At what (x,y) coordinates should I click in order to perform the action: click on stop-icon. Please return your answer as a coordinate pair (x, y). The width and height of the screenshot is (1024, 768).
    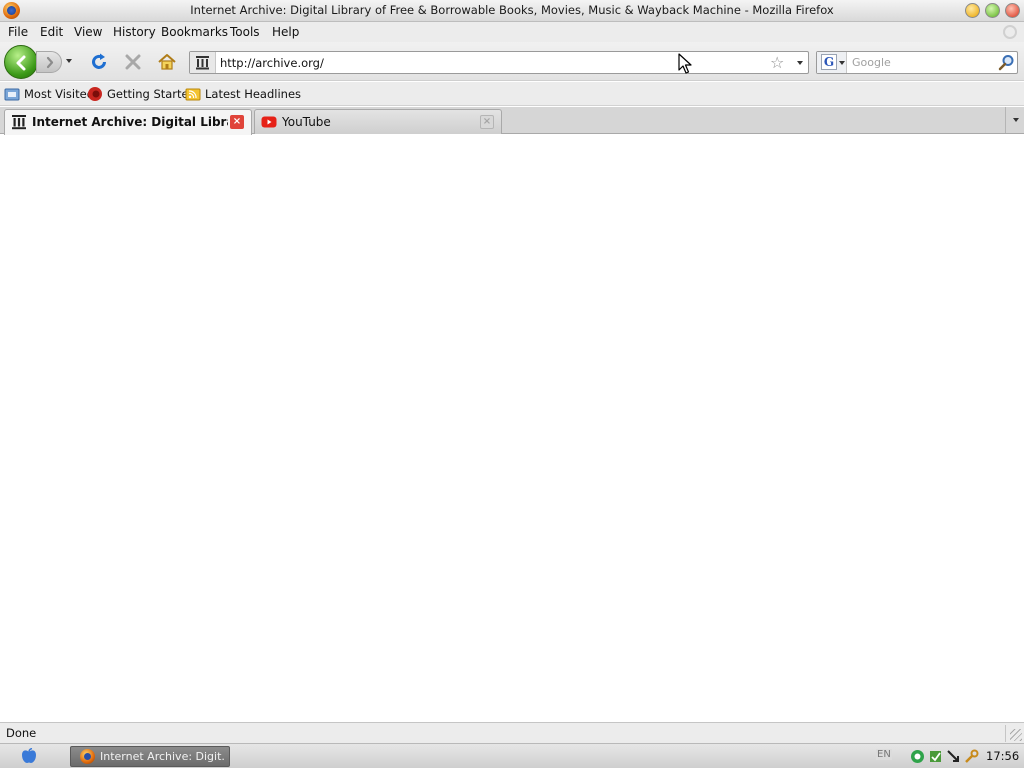
    Looking at the image, I should click on (133, 62).